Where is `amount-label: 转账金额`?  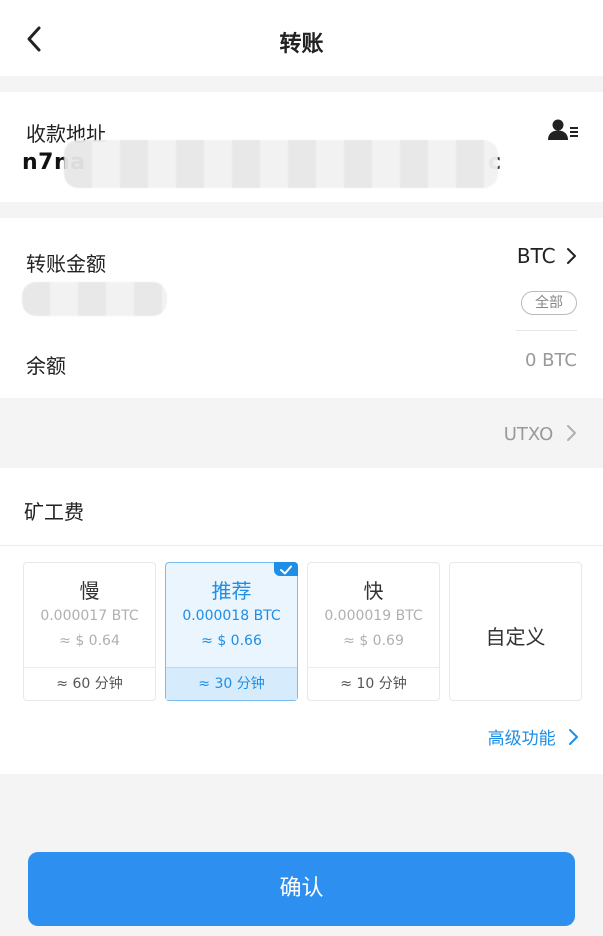
amount-label: 转账金额 is located at coordinates (66, 264).